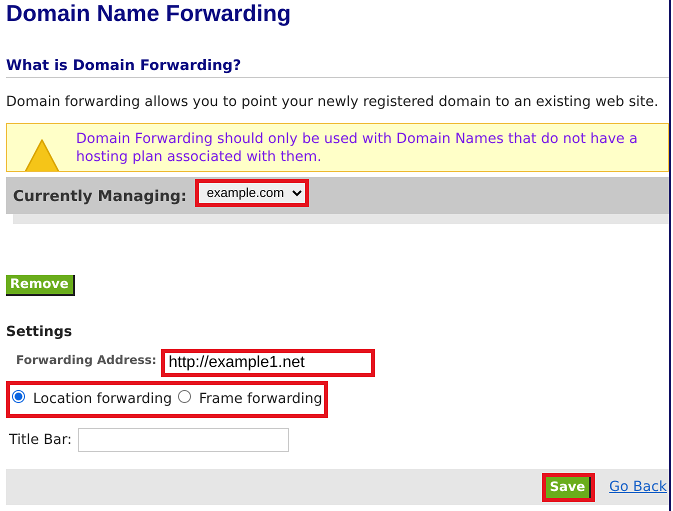  I want to click on forwarding-address-field: http://example1.net, so click(267, 363).